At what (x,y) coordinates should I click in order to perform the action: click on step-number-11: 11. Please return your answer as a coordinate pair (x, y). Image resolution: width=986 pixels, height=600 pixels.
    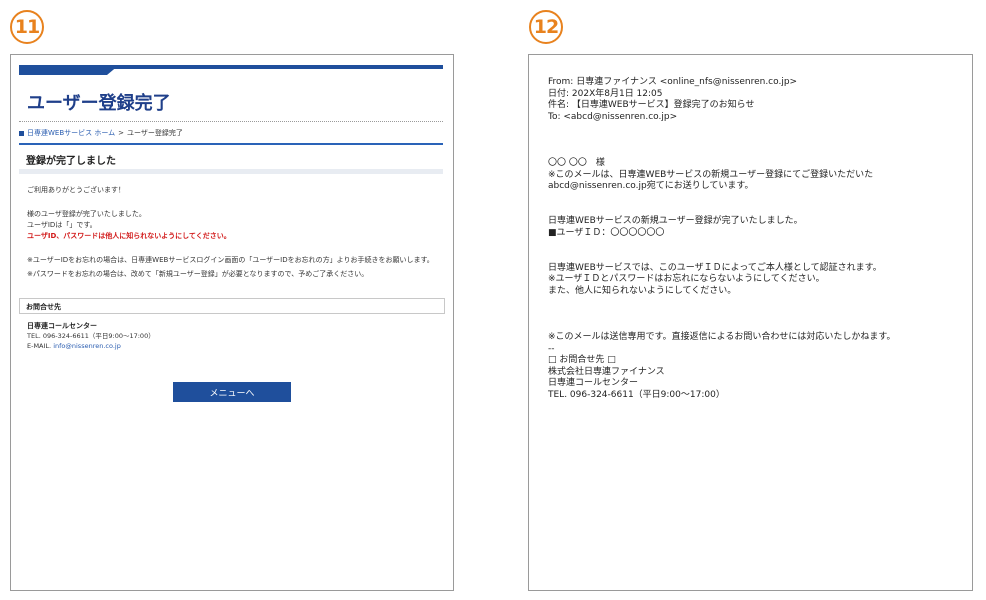
    Looking at the image, I should click on (27, 27).